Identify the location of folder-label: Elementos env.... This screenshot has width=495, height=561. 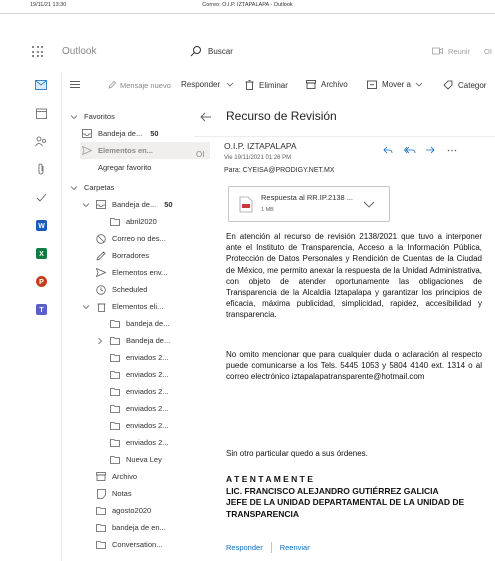
(140, 272).